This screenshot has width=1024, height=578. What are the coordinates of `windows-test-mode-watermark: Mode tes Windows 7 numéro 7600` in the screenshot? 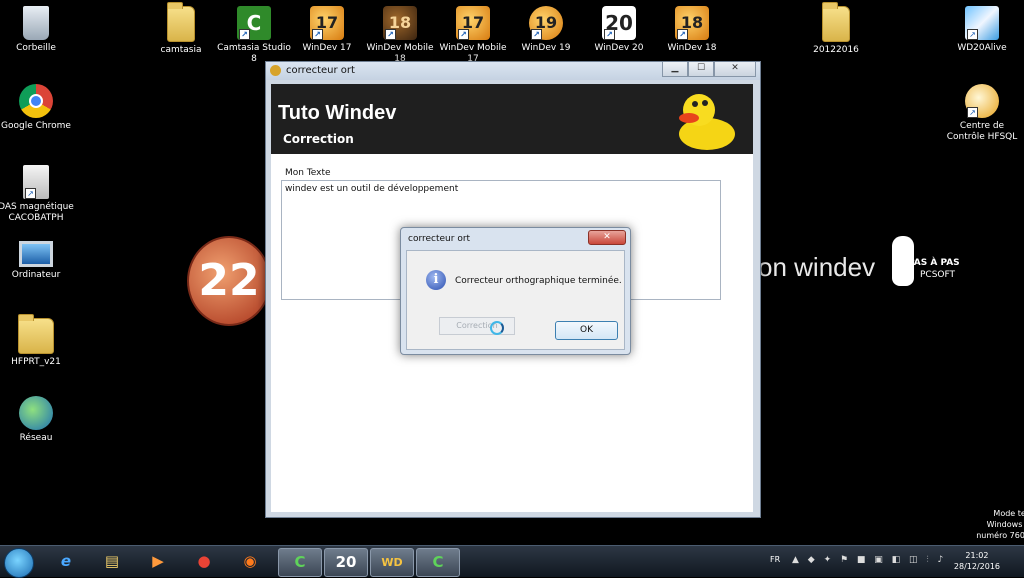 It's located at (992, 524).